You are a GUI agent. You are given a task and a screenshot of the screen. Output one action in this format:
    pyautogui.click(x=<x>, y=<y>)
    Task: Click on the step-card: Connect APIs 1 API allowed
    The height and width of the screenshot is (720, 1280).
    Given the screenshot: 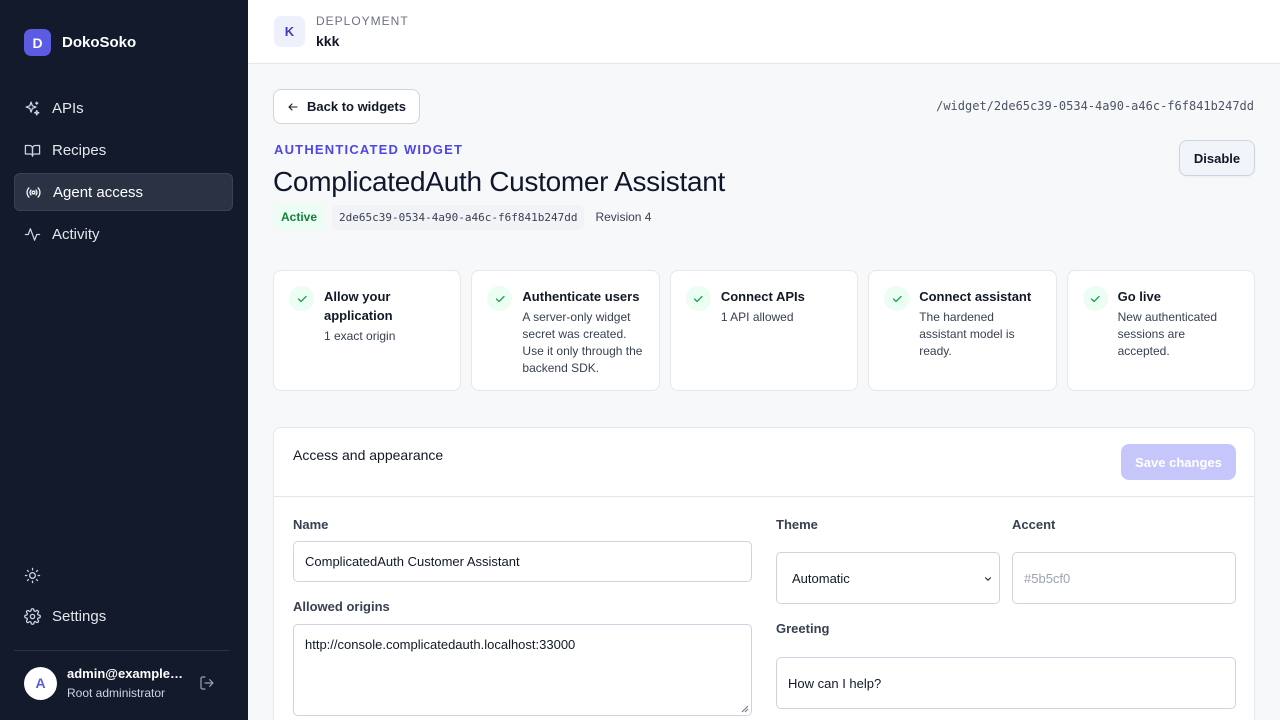 What is the action you would take?
    pyautogui.click(x=764, y=330)
    